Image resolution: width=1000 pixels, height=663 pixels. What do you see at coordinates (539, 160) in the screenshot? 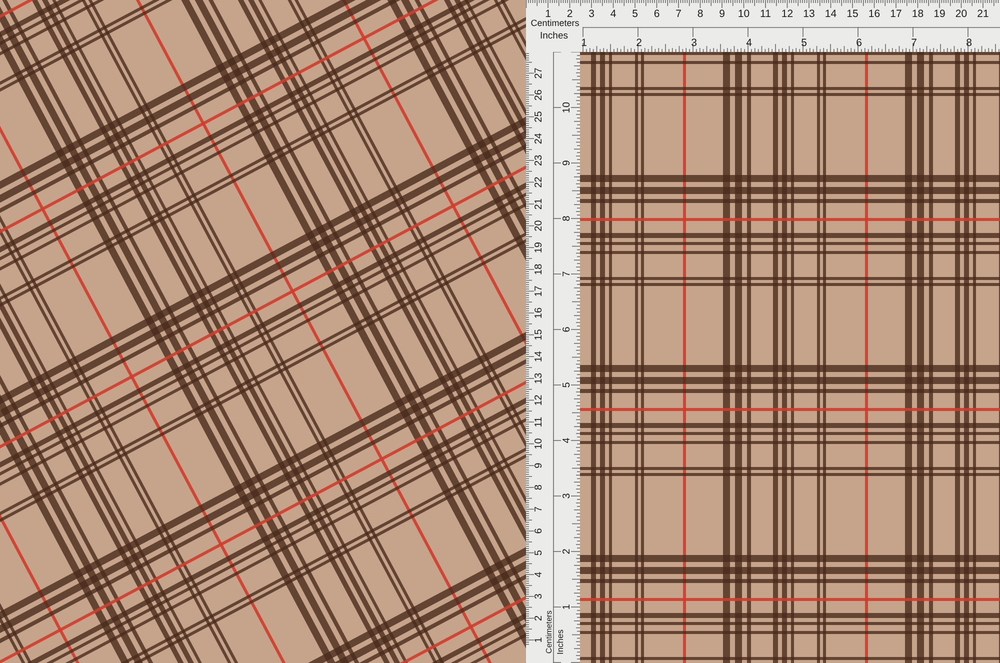
I see `centimeter-number: 23` at bounding box center [539, 160].